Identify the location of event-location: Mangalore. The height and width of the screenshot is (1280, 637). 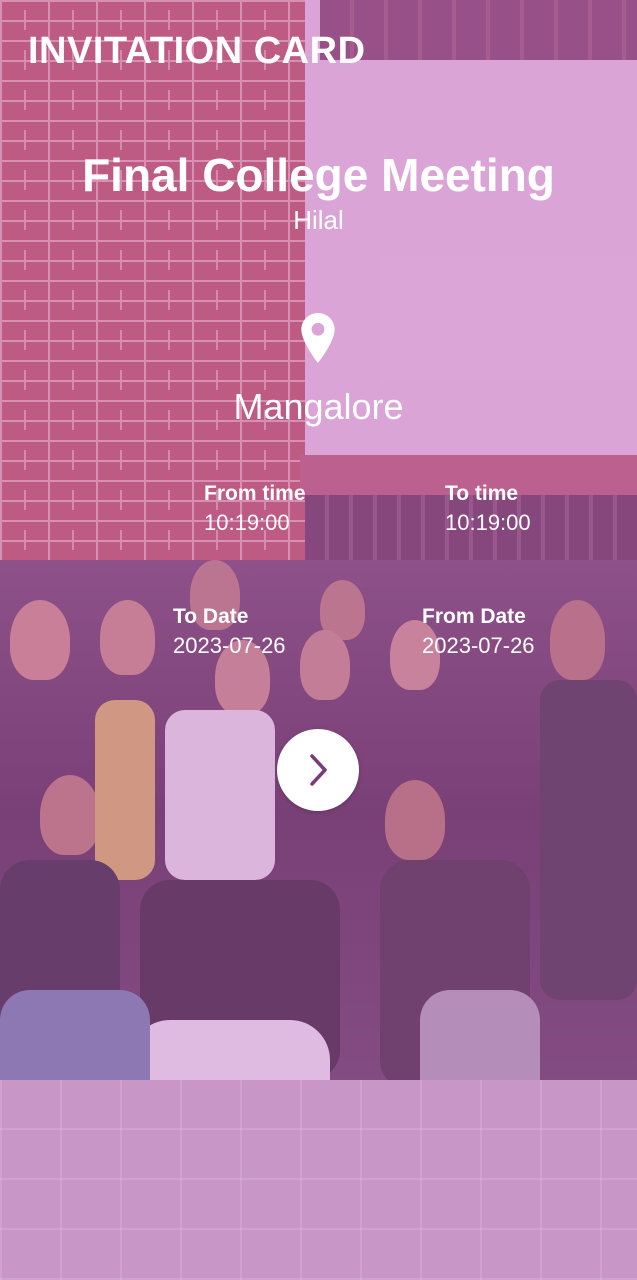
(318, 406).